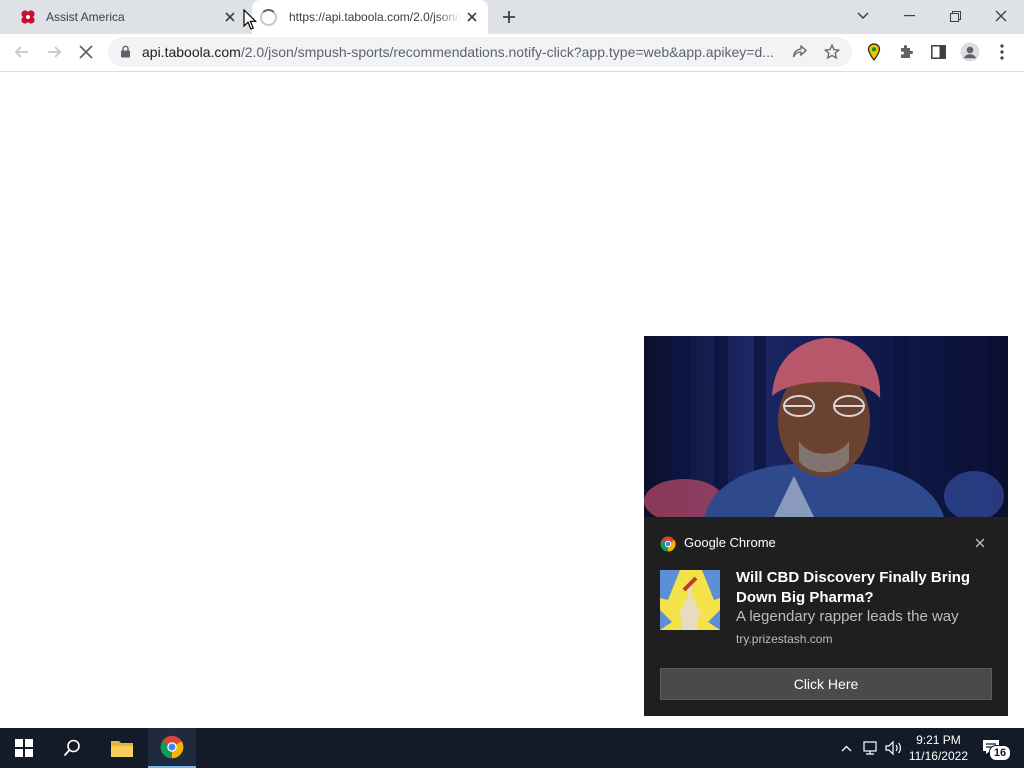 The width and height of the screenshot is (1024, 768). Describe the element at coordinates (847, 616) in the screenshot. I see `notification-body: A legendary rapper leads the way` at that location.